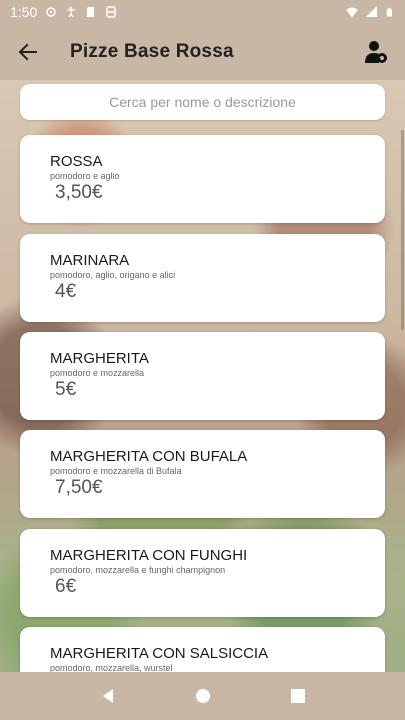 This screenshot has height=720, width=405. I want to click on pizza-description: pomodoro, mozzarella, wurstel, so click(111, 667).